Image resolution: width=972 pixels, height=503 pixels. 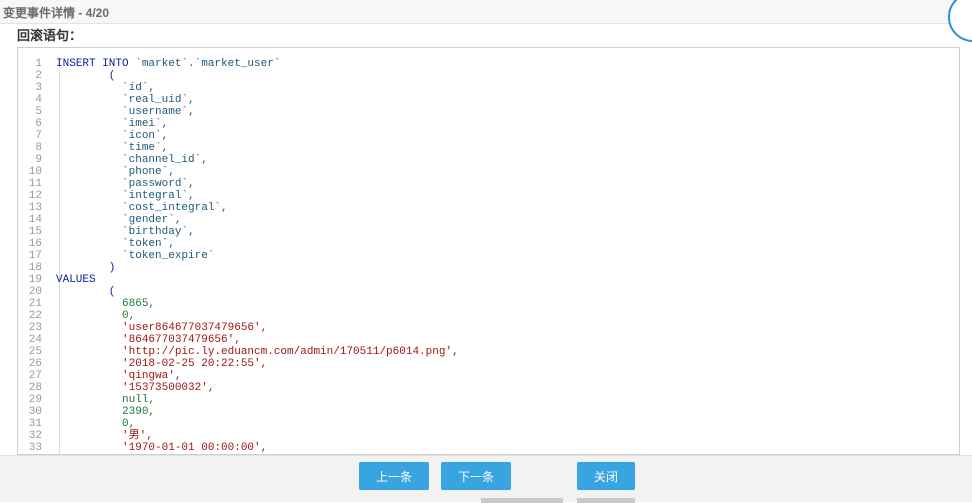 What do you see at coordinates (257, 400) in the screenshot?
I see `code-line: null,` at bounding box center [257, 400].